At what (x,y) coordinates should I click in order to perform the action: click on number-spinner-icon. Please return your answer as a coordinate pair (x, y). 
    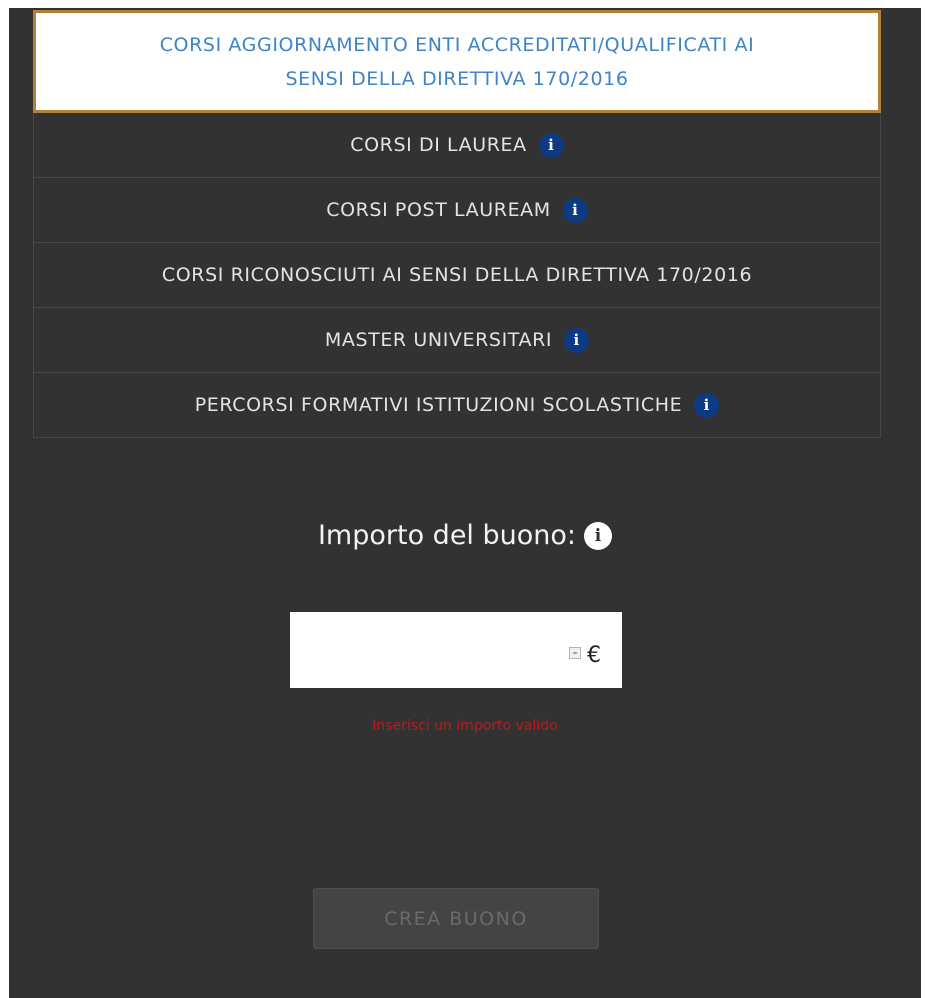
    Looking at the image, I should click on (575, 653).